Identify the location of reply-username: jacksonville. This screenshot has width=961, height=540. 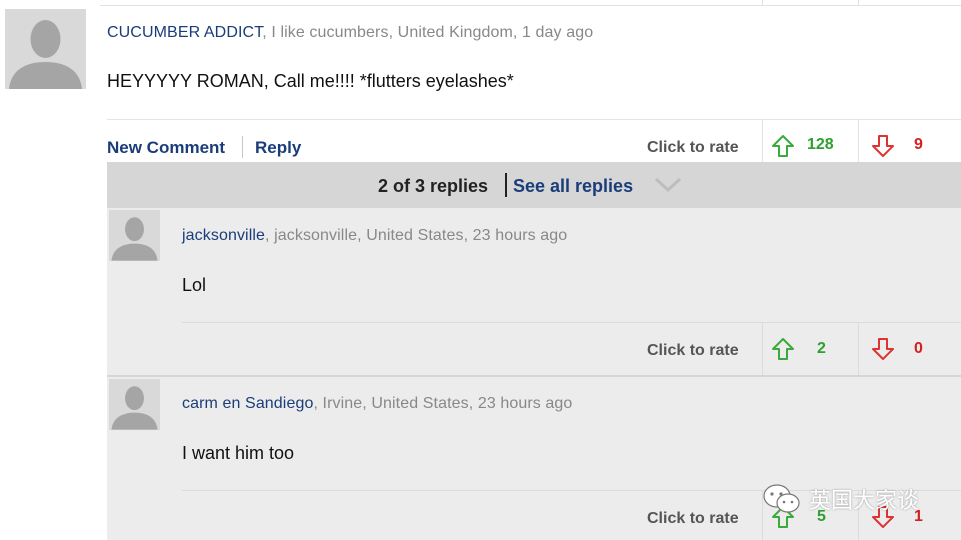
(223, 235).